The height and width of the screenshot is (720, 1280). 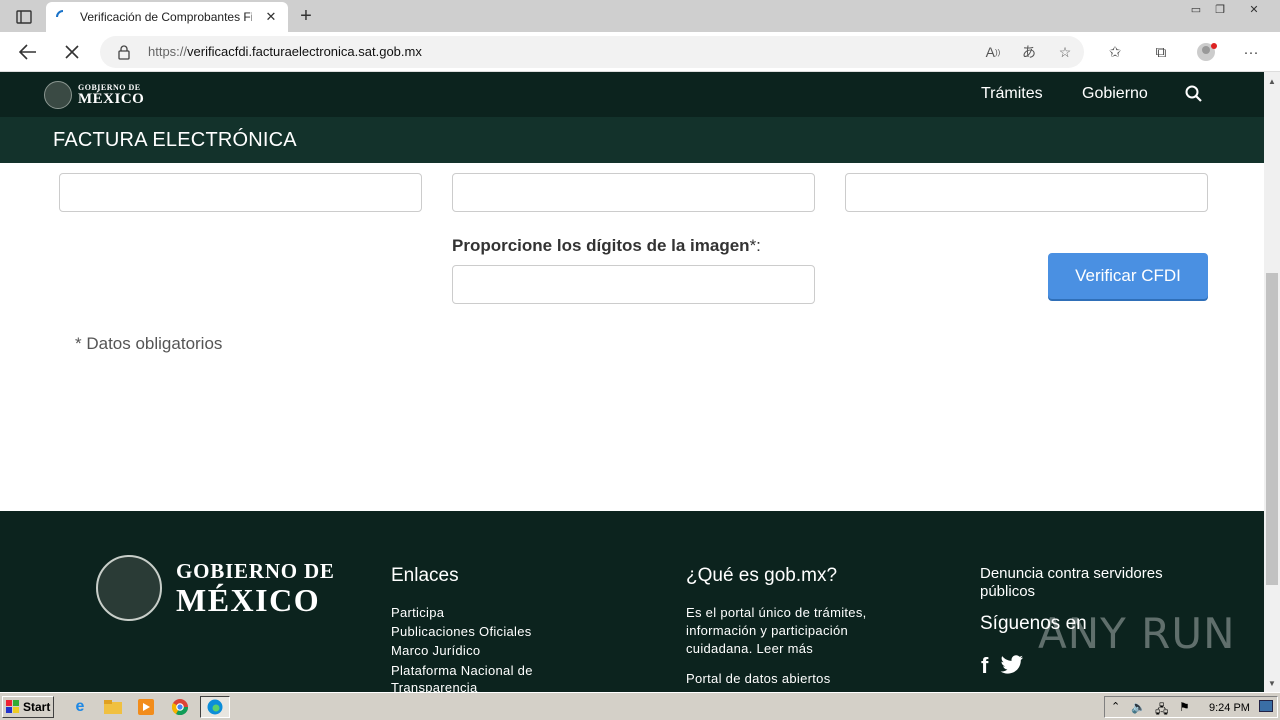 What do you see at coordinates (1137, 633) in the screenshot?
I see `anyrun-watermark: ANY RUN` at bounding box center [1137, 633].